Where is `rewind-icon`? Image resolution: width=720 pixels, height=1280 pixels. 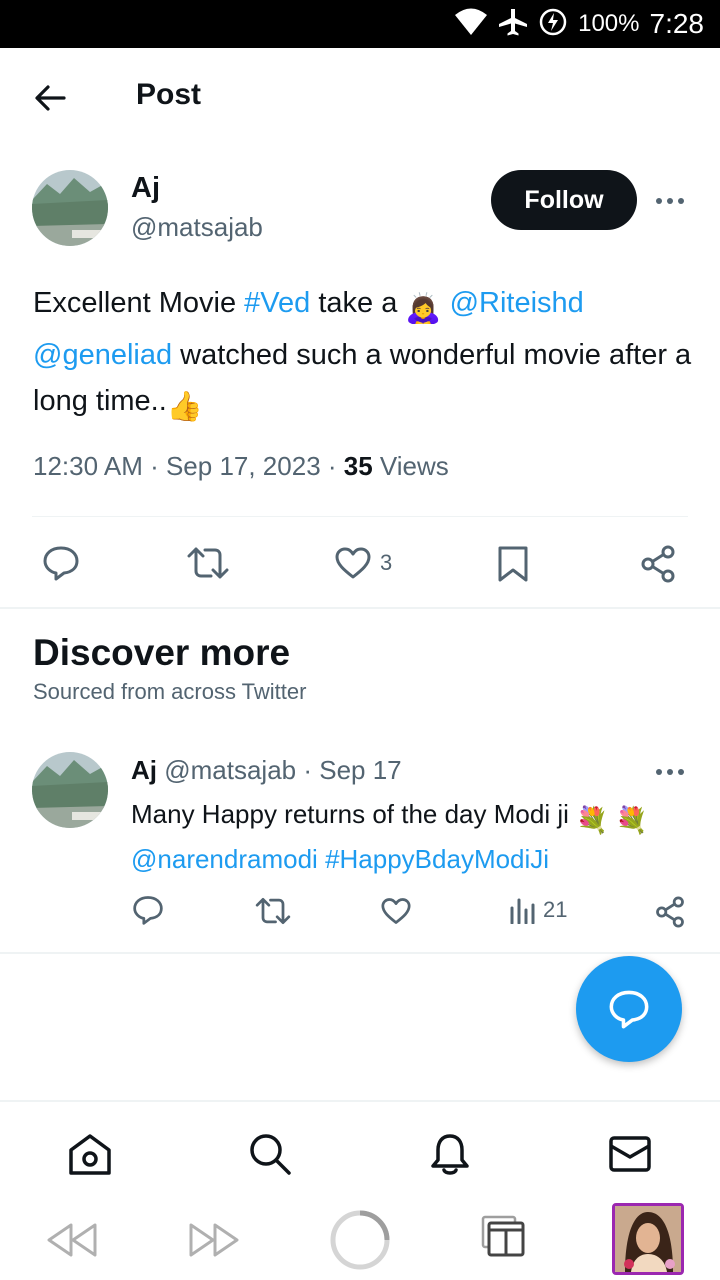
rewind-icon is located at coordinates (72, 1240).